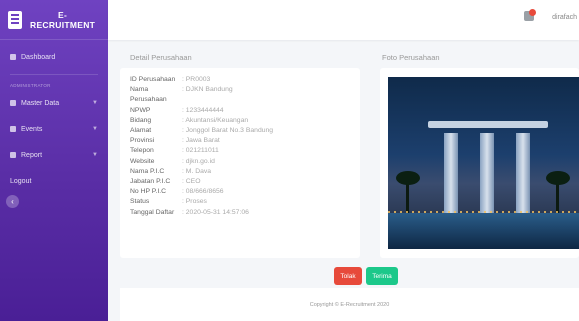 This screenshot has width=579, height=321. What do you see at coordinates (382, 276) in the screenshot?
I see `accept-button: Terima` at bounding box center [382, 276].